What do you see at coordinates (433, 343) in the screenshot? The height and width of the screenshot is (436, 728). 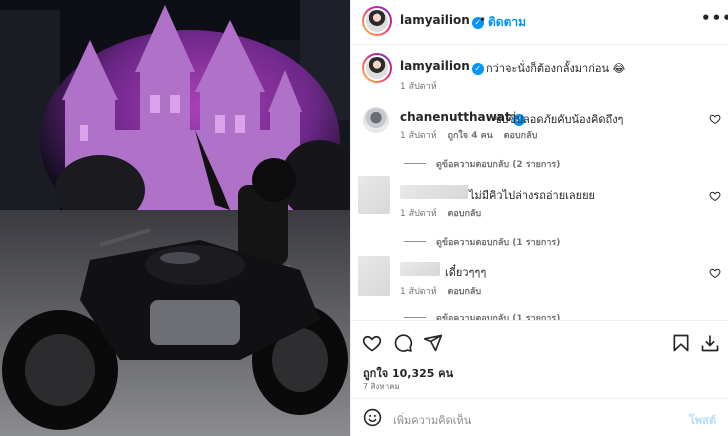 I see `share-icon` at bounding box center [433, 343].